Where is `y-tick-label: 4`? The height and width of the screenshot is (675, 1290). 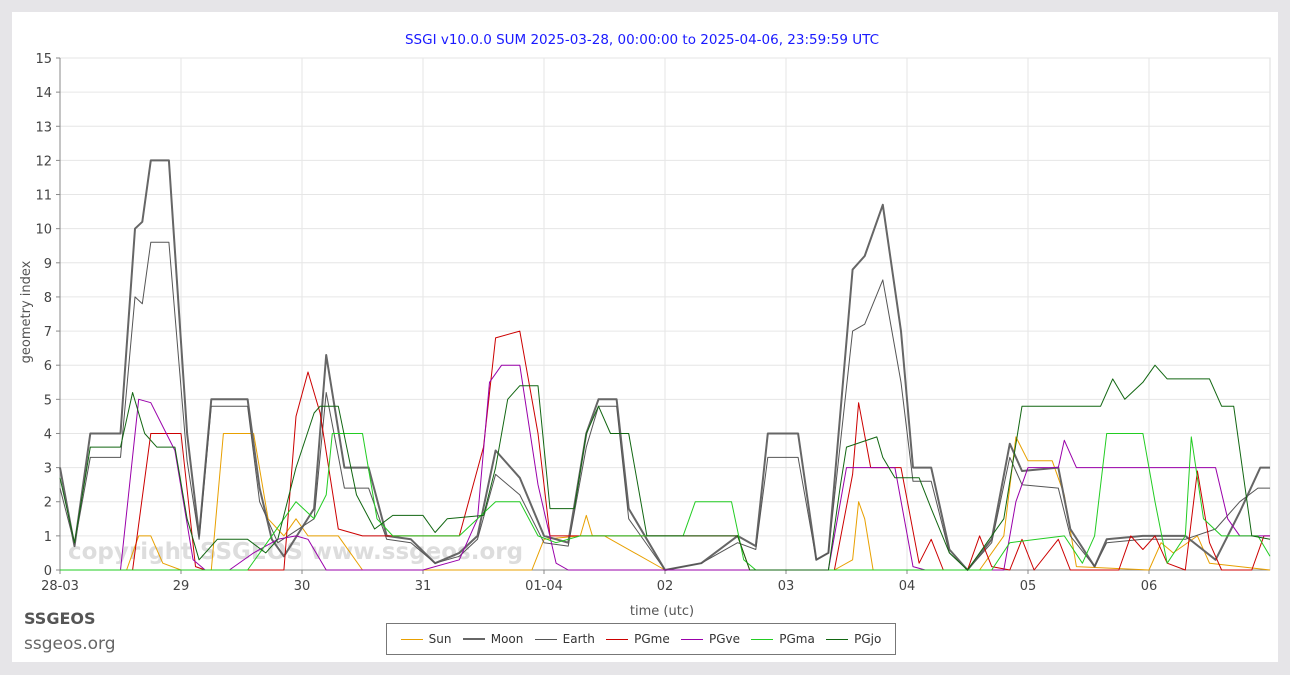
y-tick-label: 4 is located at coordinates (48, 434).